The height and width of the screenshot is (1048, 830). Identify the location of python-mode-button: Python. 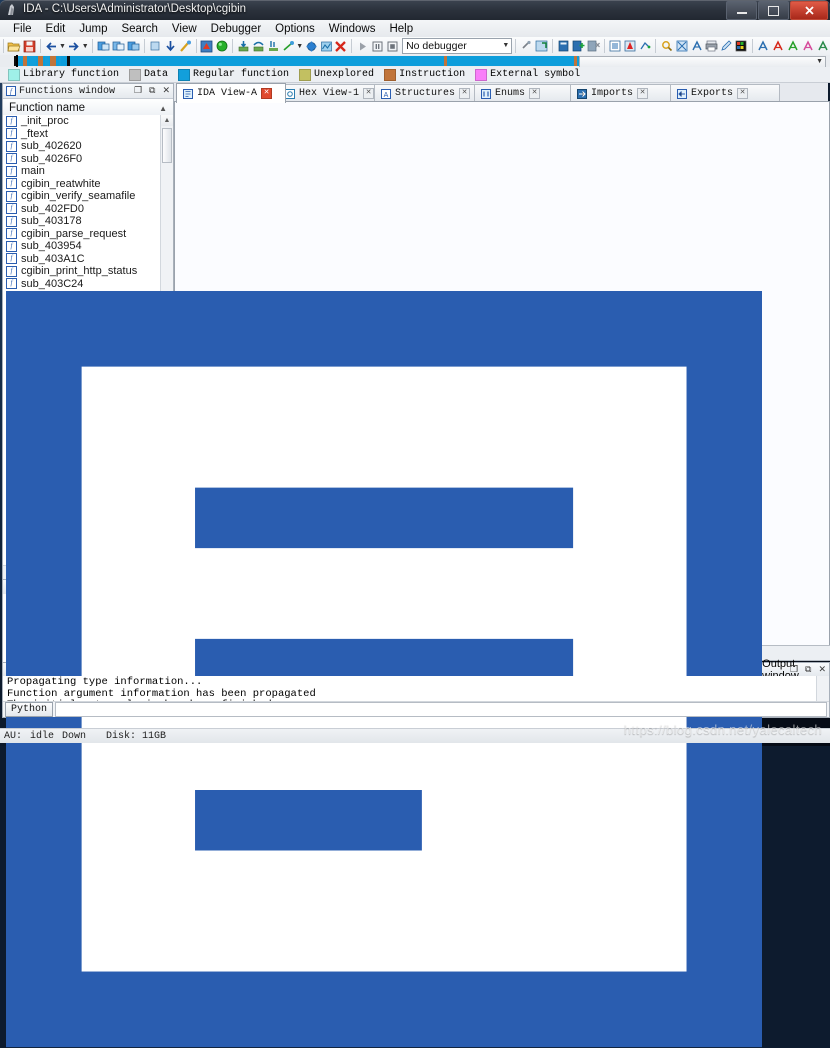
(29, 709).